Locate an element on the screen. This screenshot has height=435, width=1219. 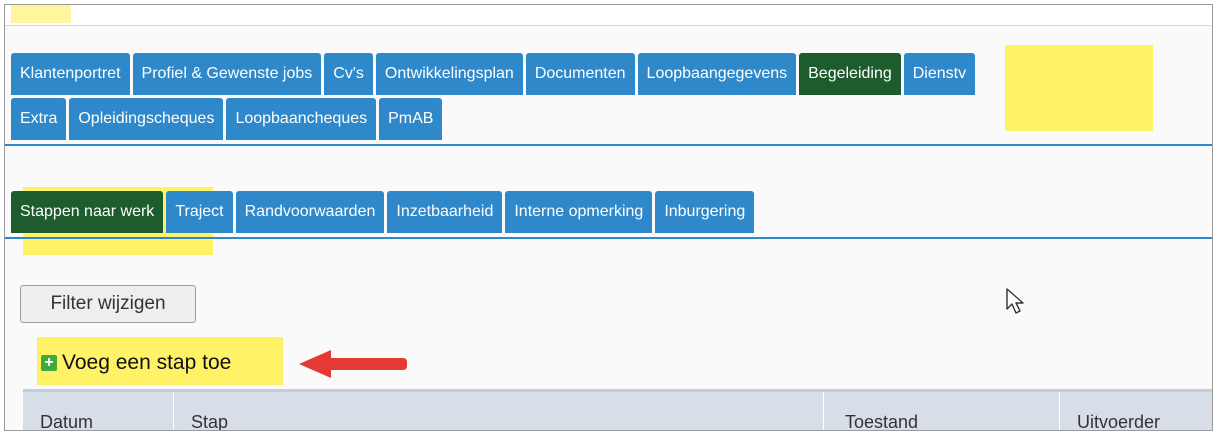
subtab-randvoorwaarden: Randvoorwaarden is located at coordinates (310, 212).